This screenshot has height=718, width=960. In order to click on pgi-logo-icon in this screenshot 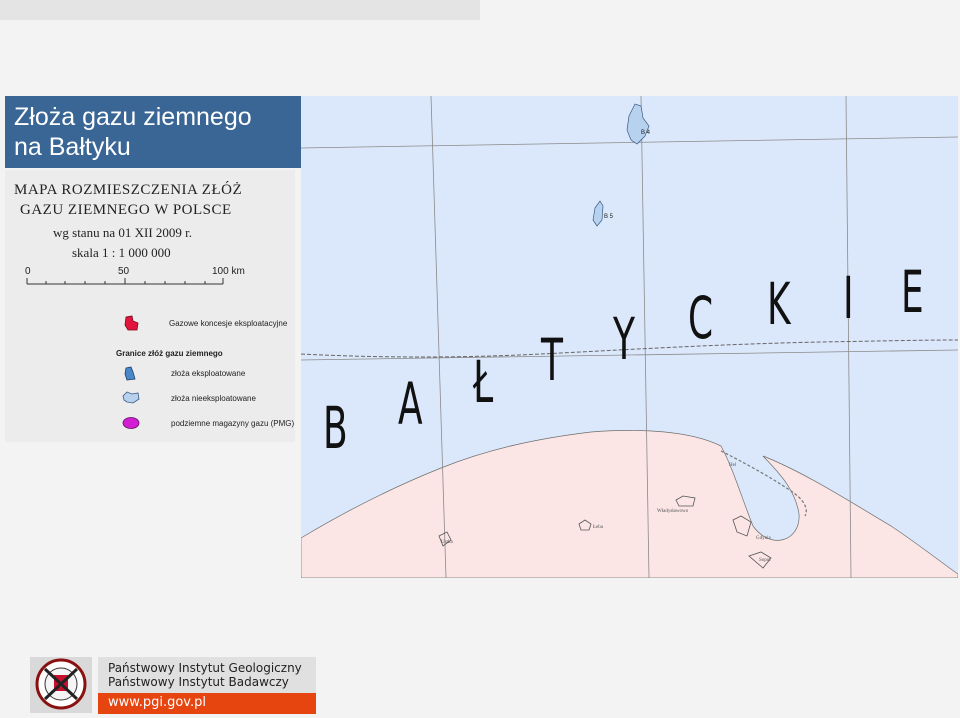, I will do `click(61, 684)`.